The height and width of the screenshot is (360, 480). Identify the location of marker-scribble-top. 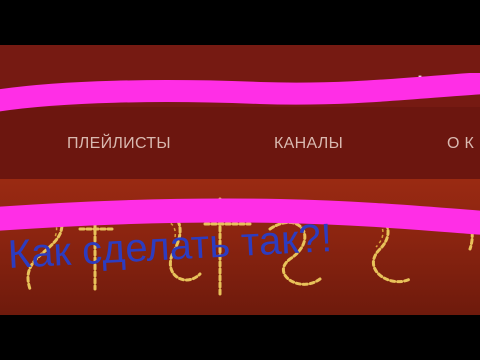
(240, 92).